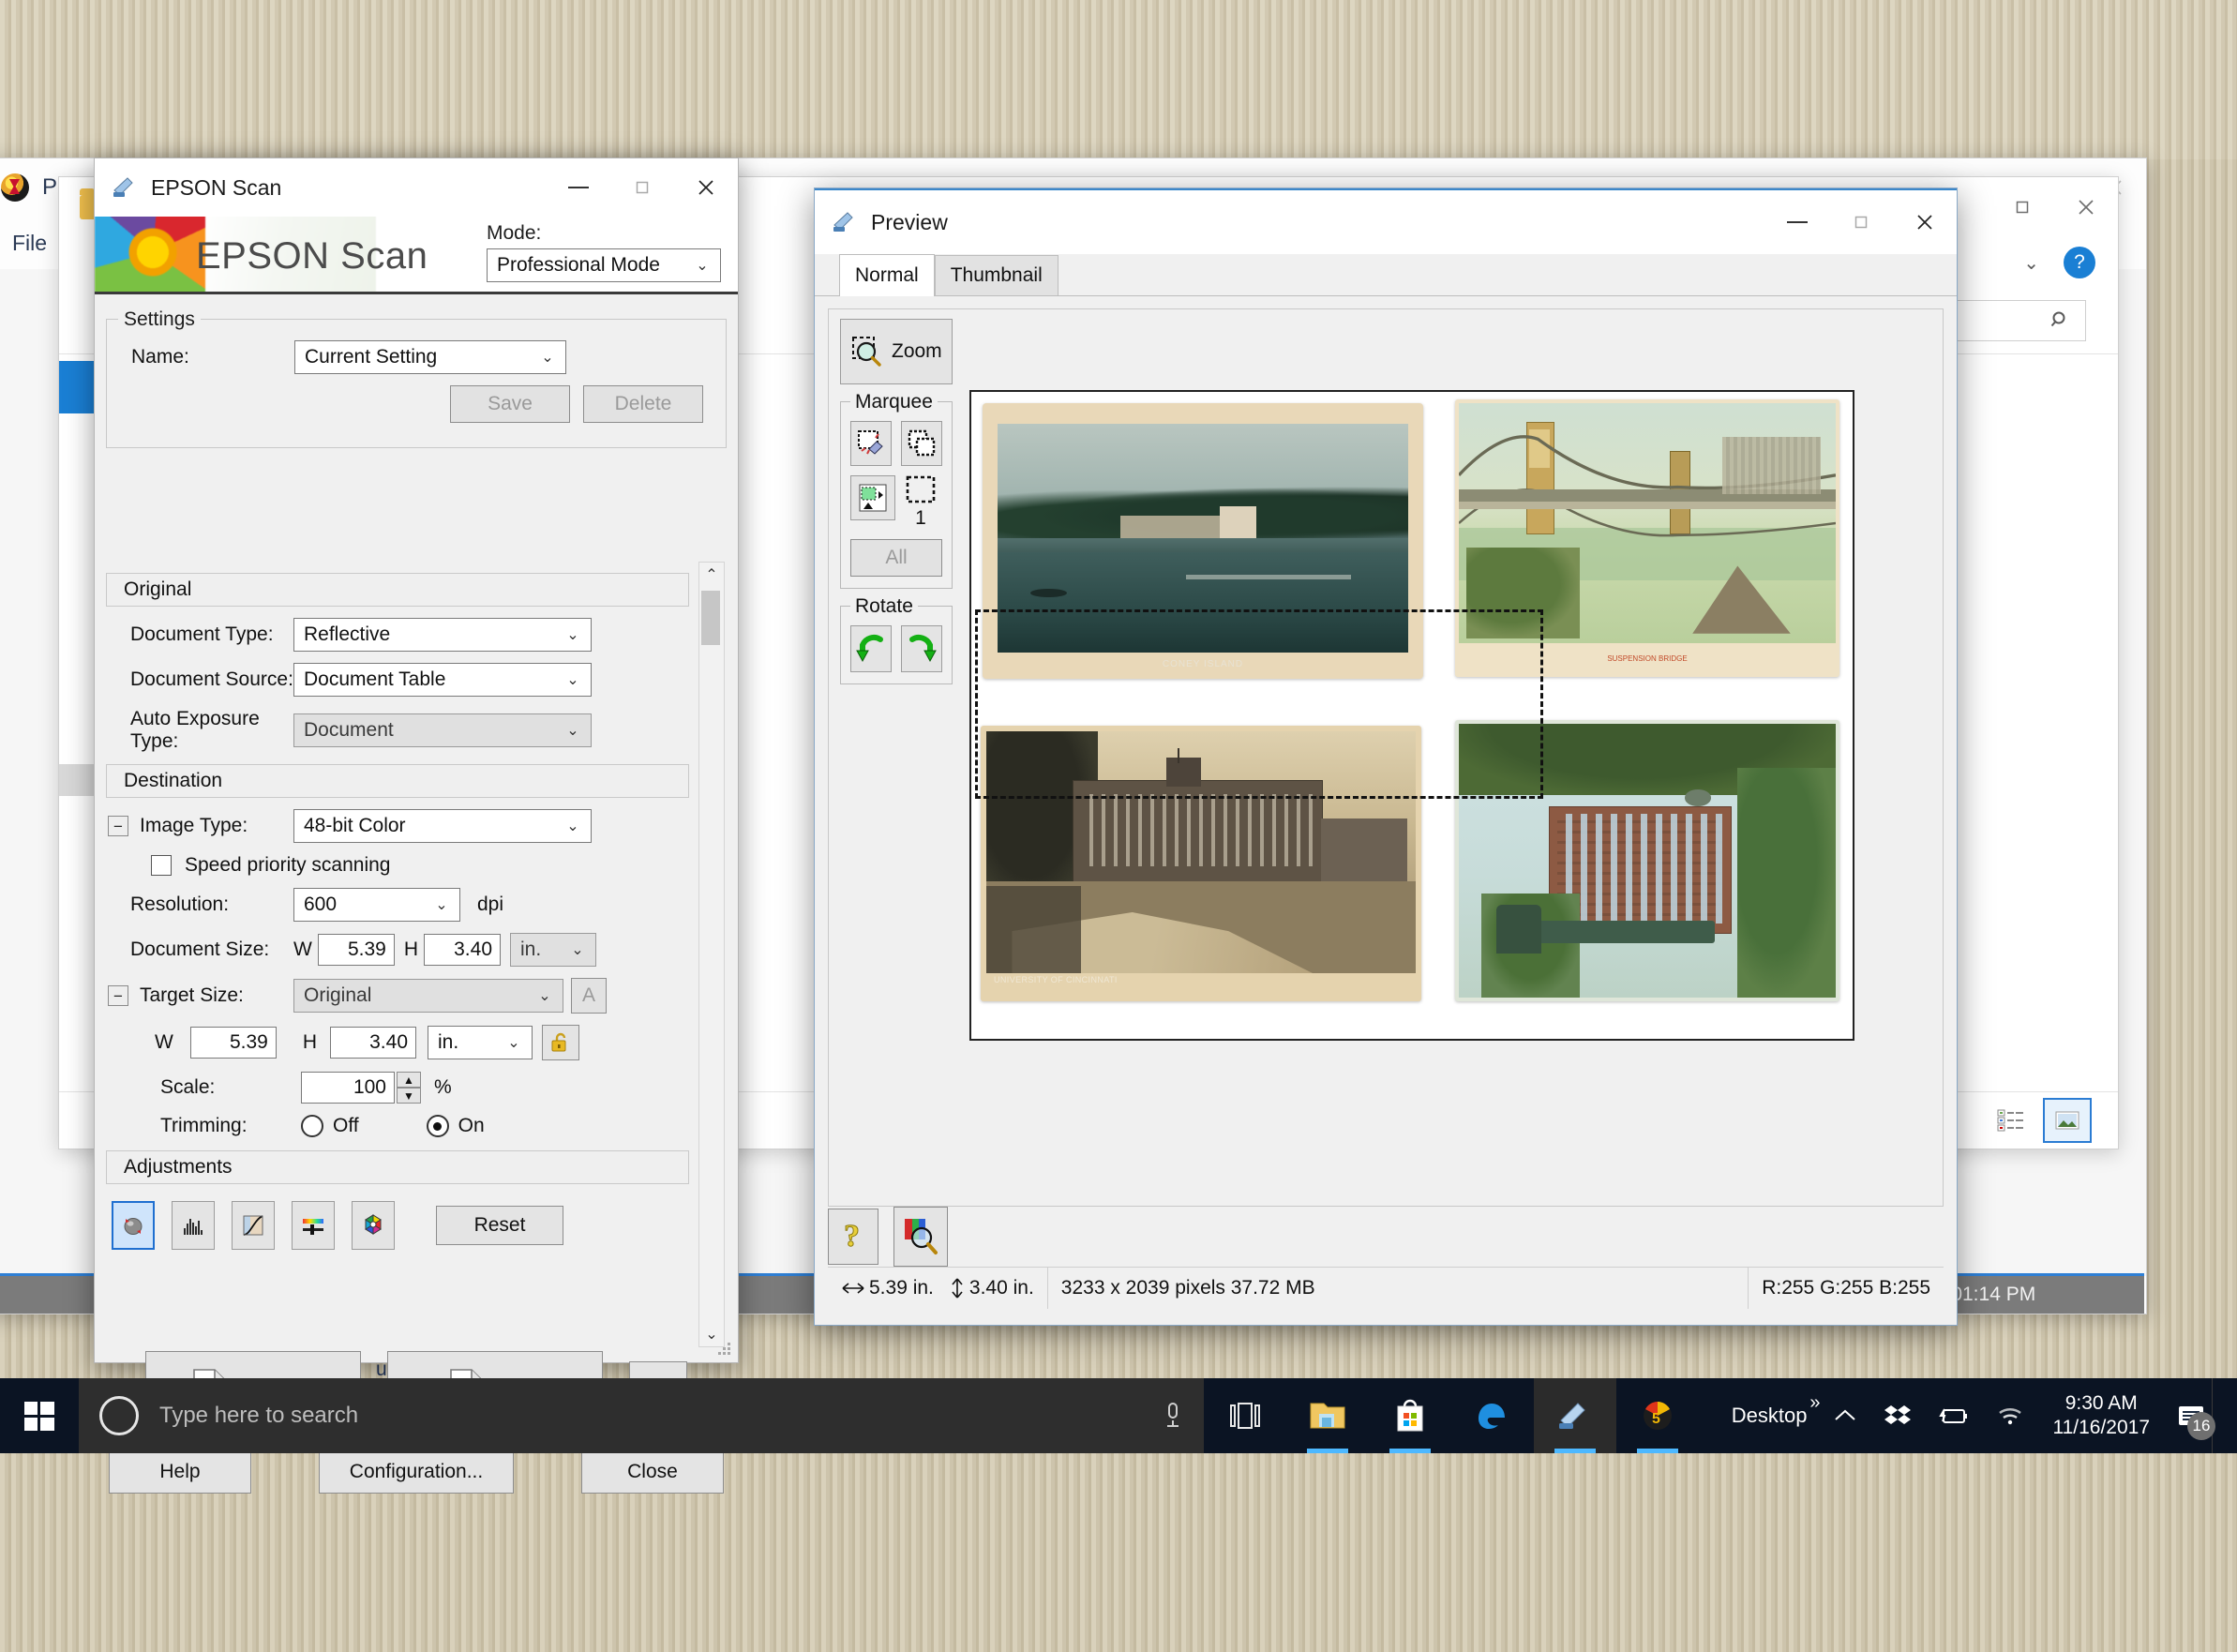  What do you see at coordinates (1327, 1415) in the screenshot?
I see `taskbar-file-explorer` at bounding box center [1327, 1415].